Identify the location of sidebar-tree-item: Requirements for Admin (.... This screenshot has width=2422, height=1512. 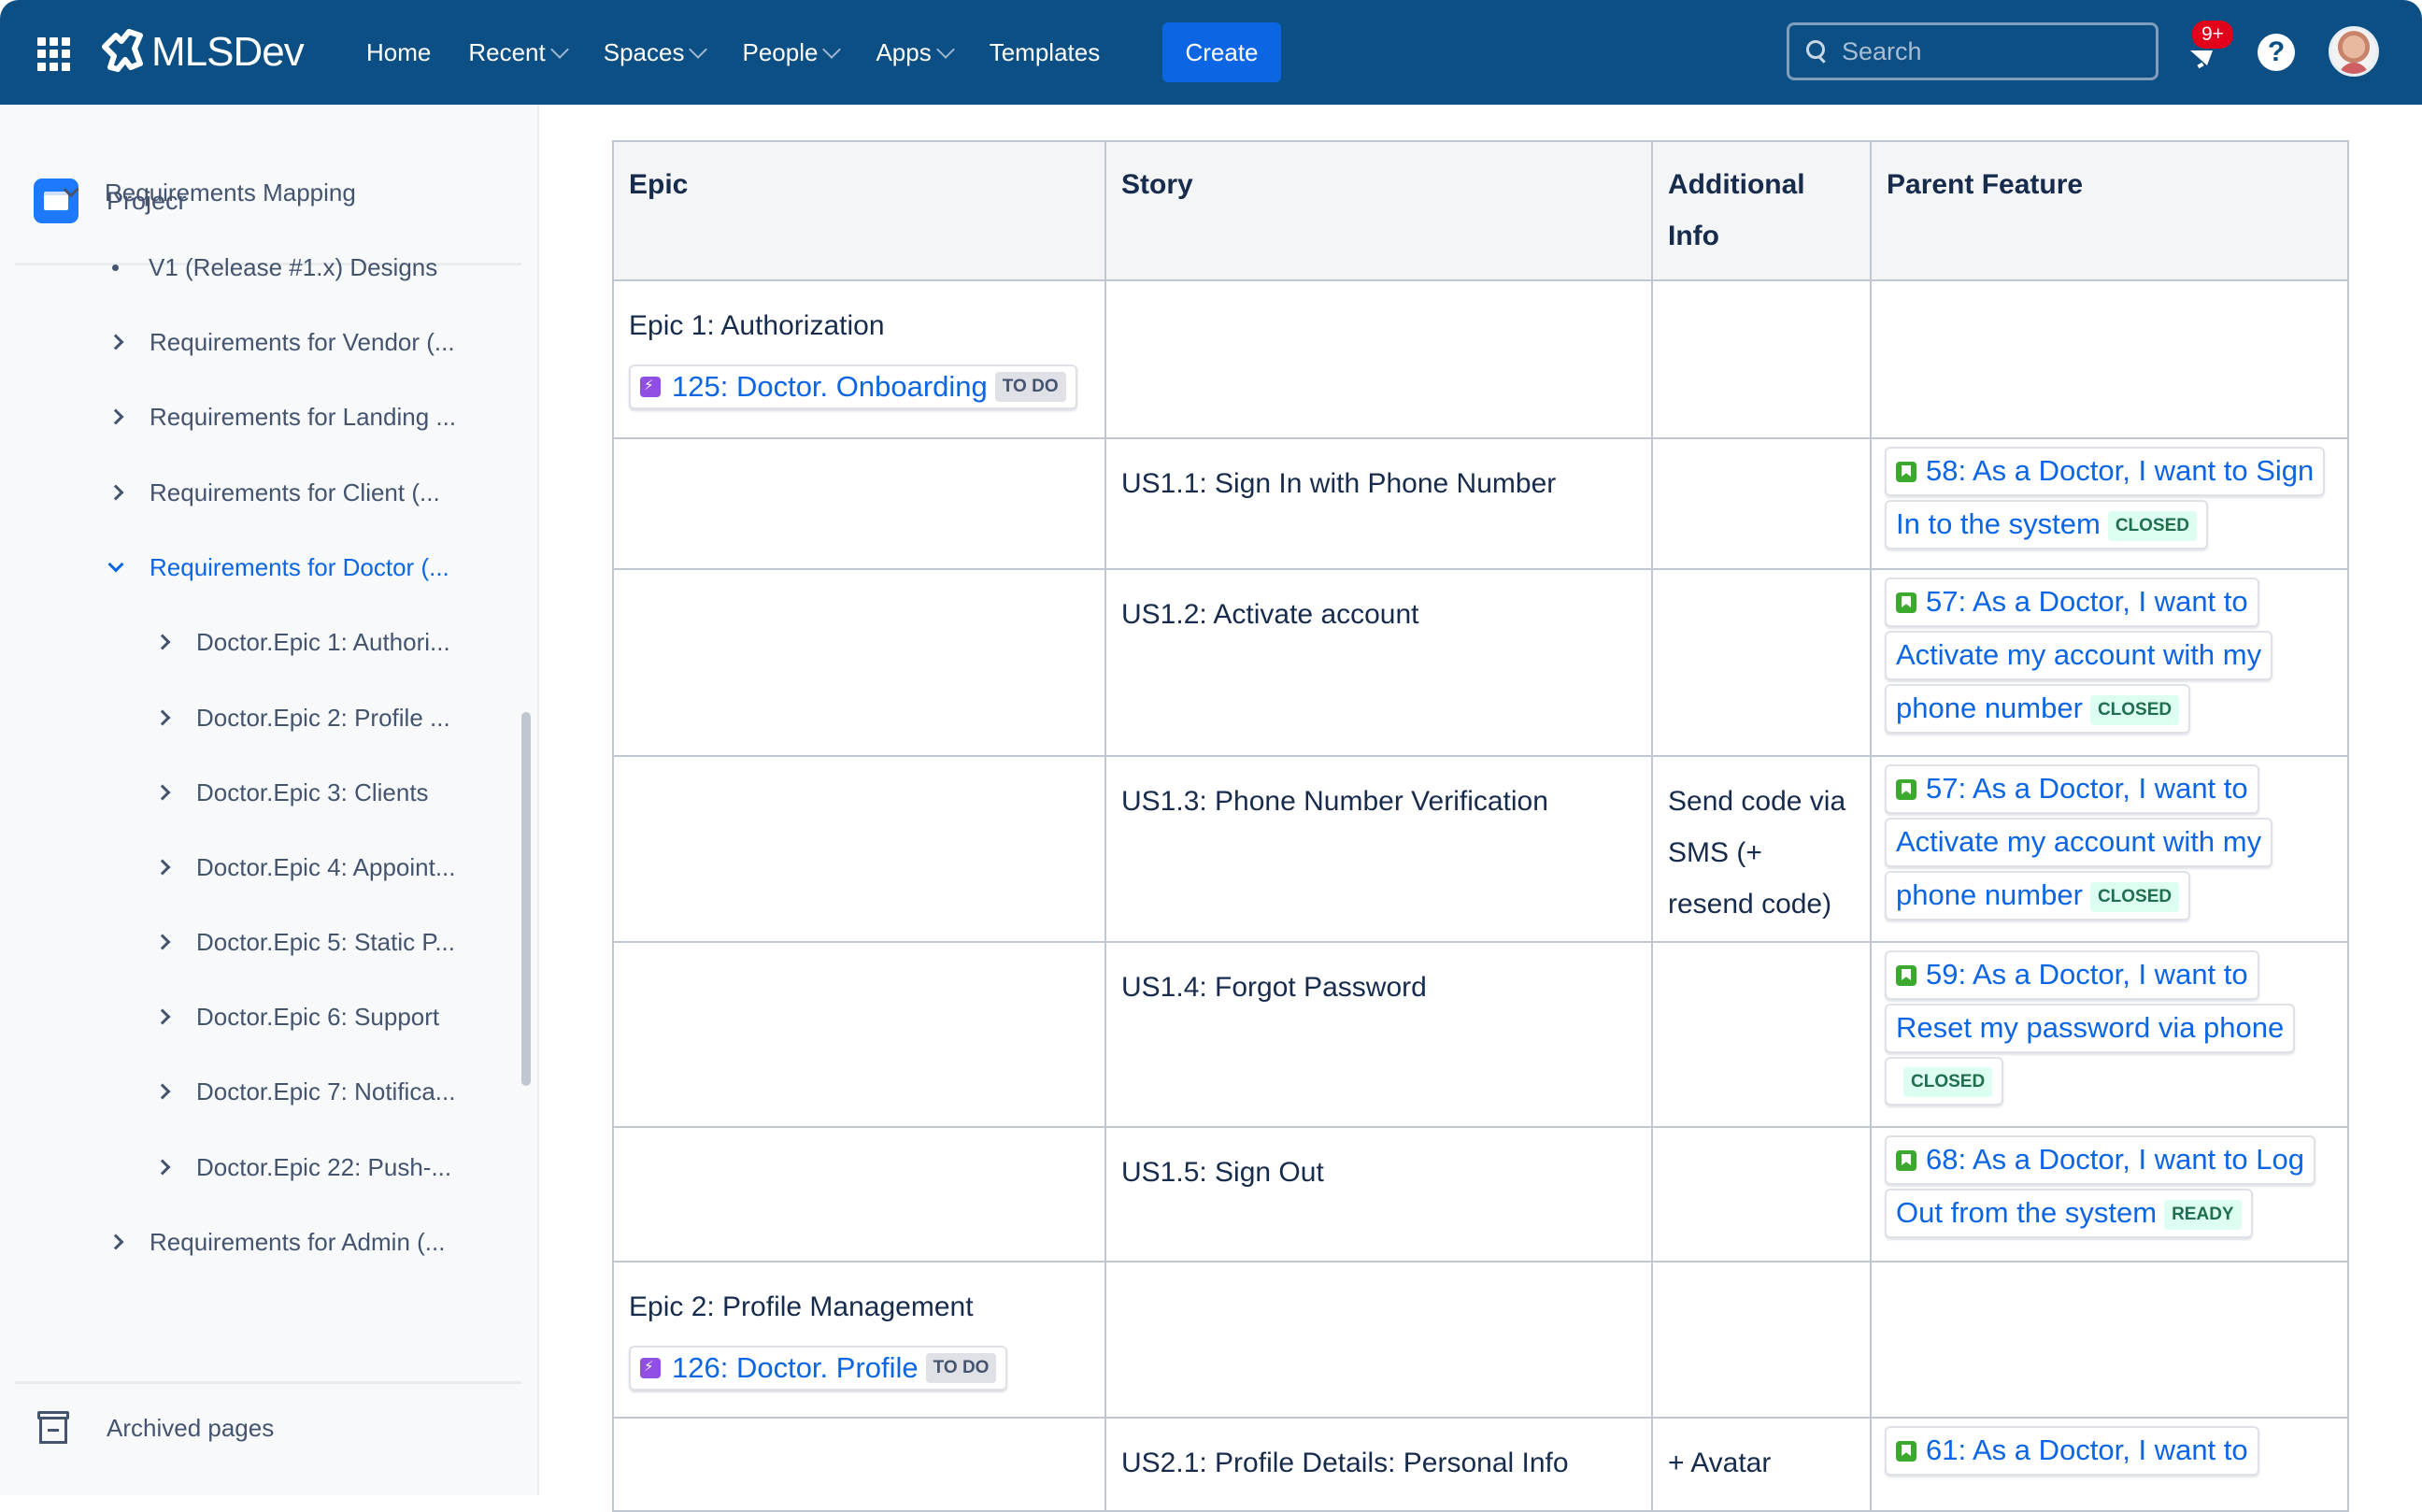
(277, 1242).